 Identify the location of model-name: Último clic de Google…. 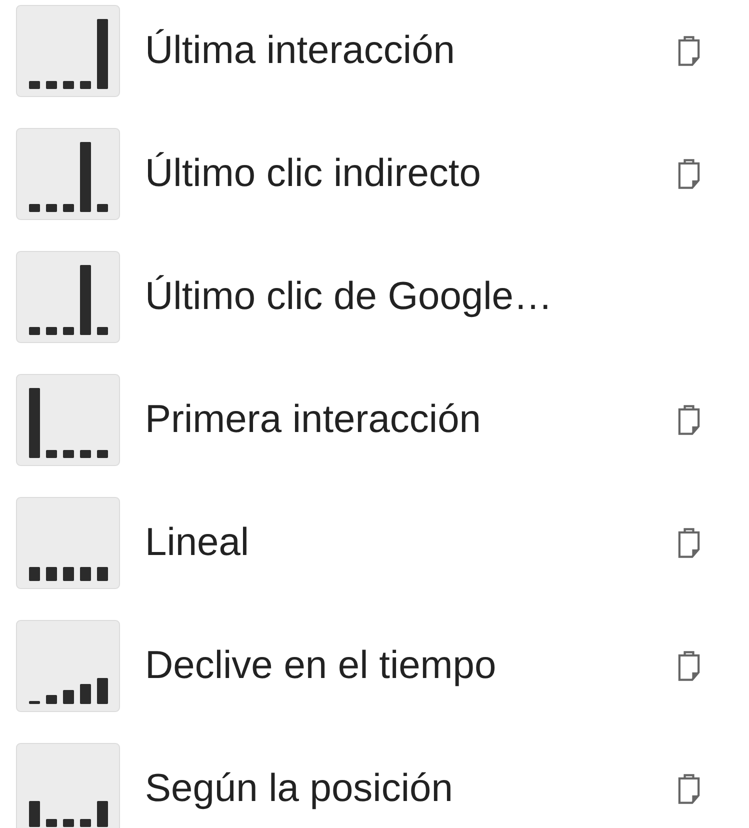
(349, 297).